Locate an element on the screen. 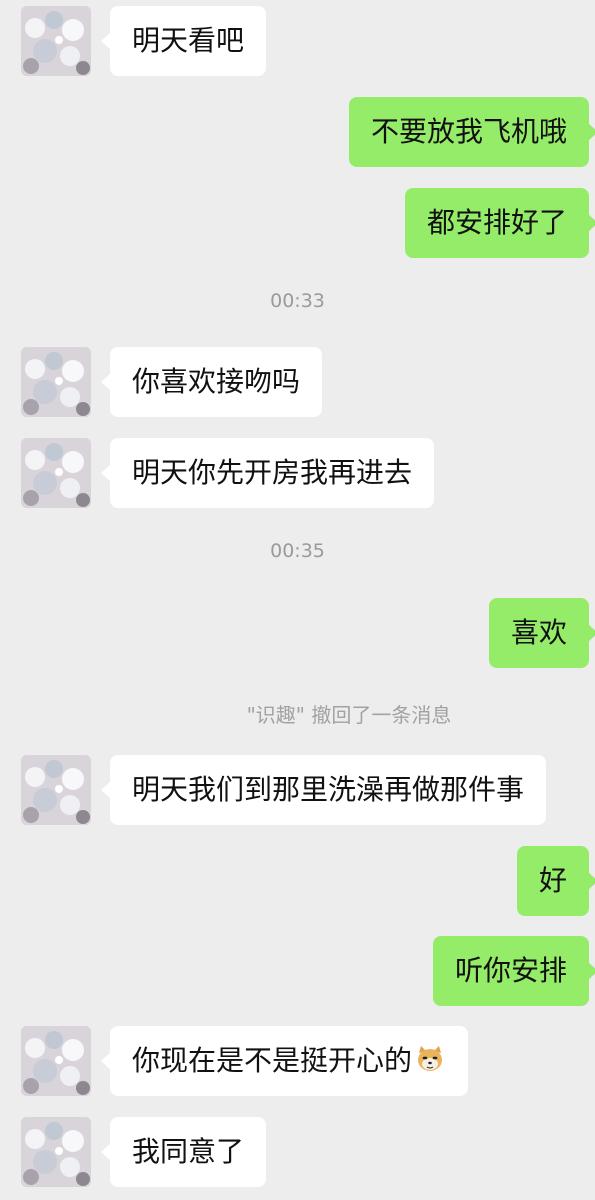 This screenshot has width=595, height=1200. message-bubble-self: 不要放我飞机哦 is located at coordinates (471, 132).